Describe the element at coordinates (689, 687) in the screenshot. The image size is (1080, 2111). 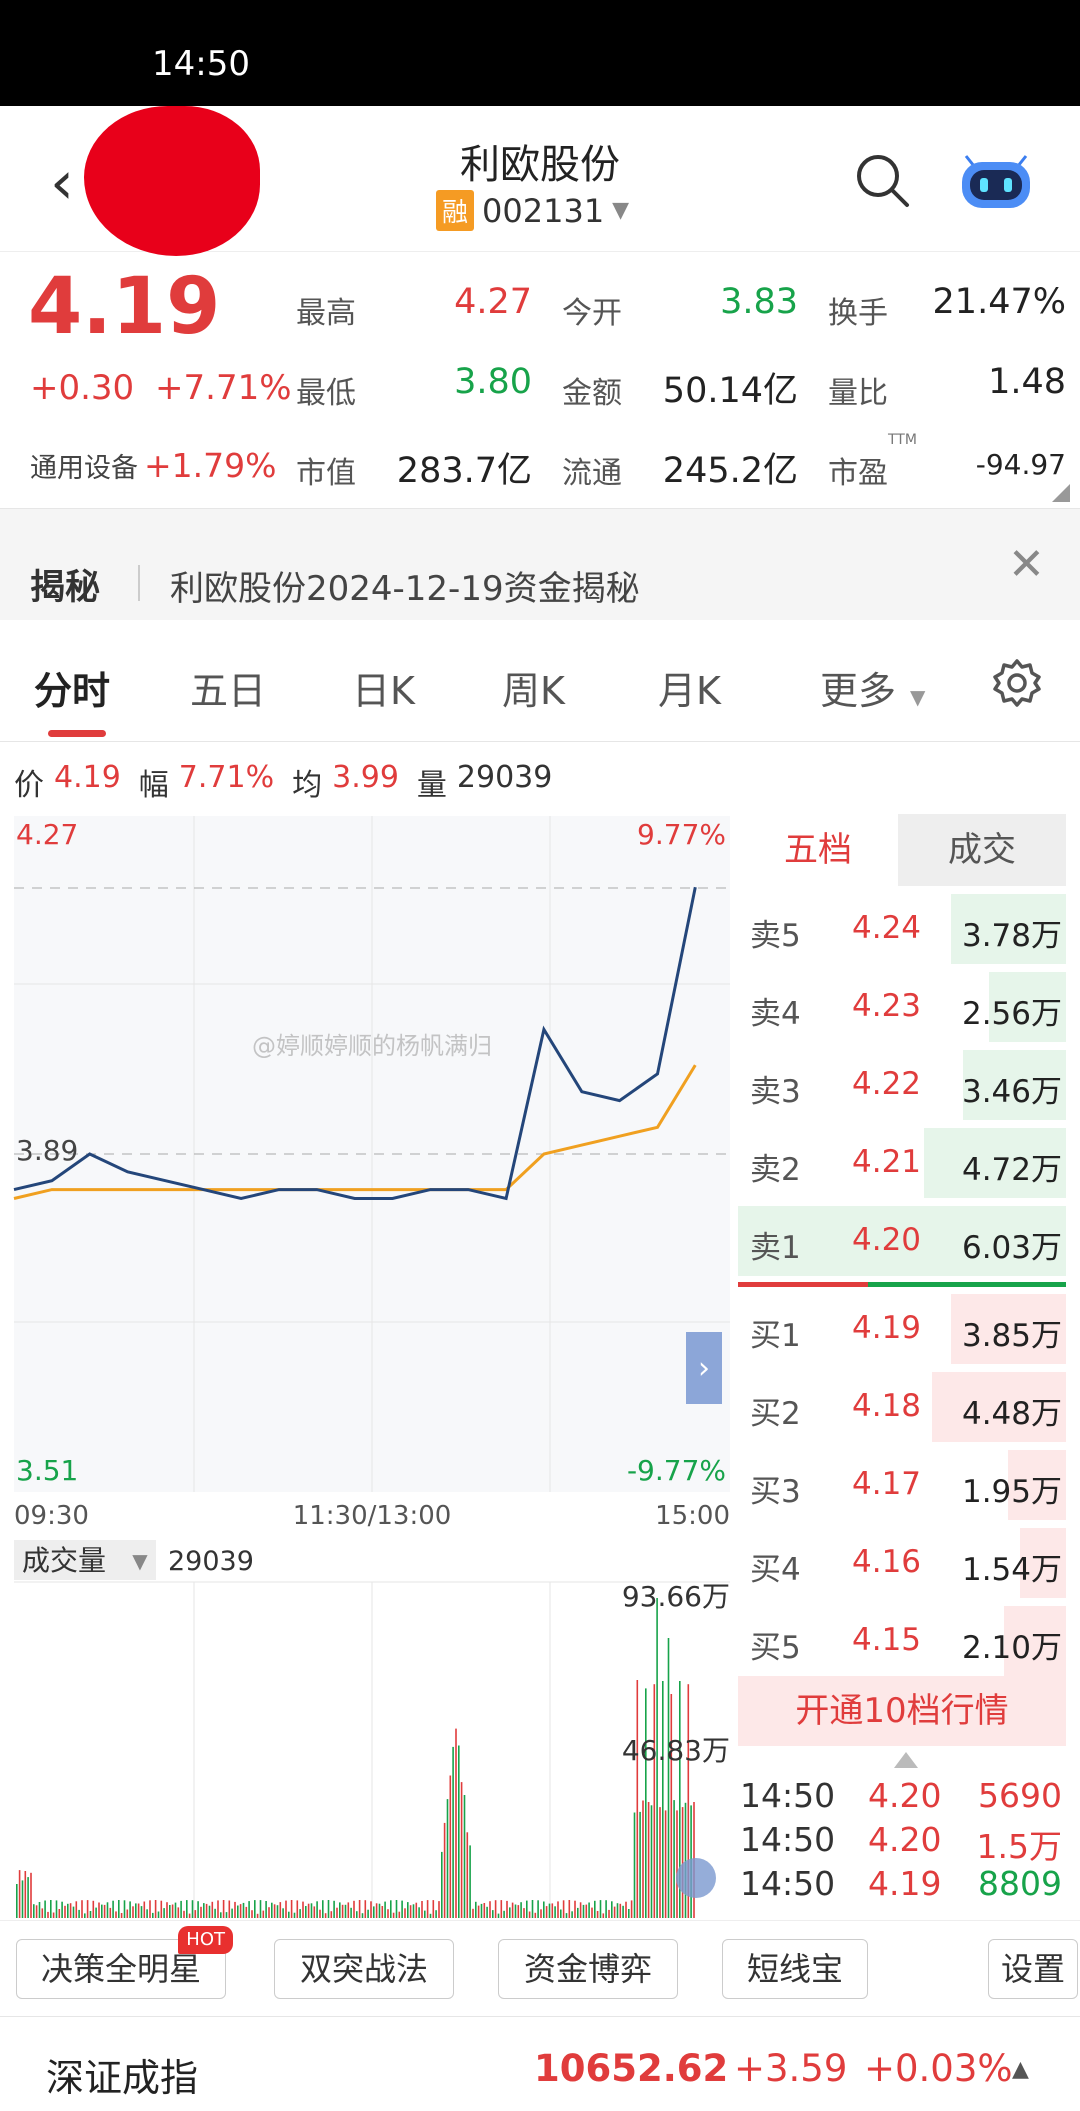
I see `tab-monthly-k: 月K` at that location.